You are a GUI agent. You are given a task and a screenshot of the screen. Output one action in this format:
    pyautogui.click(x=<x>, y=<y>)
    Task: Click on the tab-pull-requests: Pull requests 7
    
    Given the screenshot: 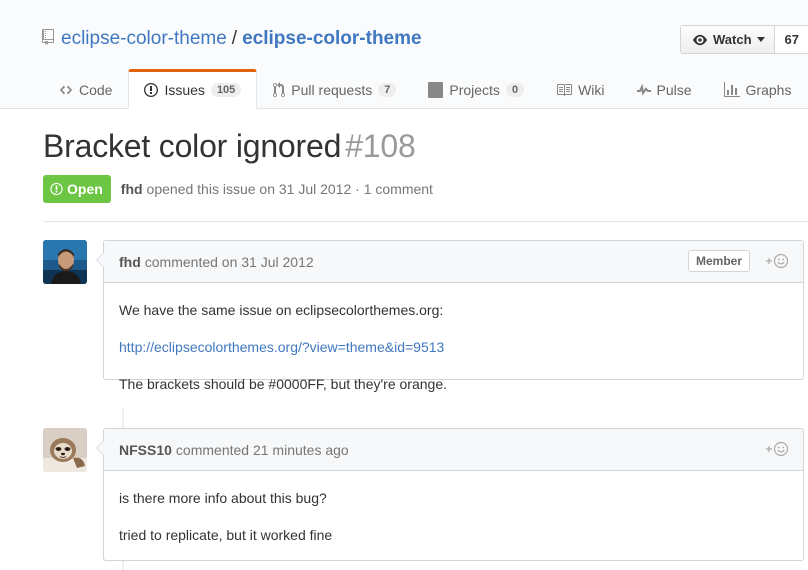 What is the action you would take?
    pyautogui.click(x=334, y=89)
    